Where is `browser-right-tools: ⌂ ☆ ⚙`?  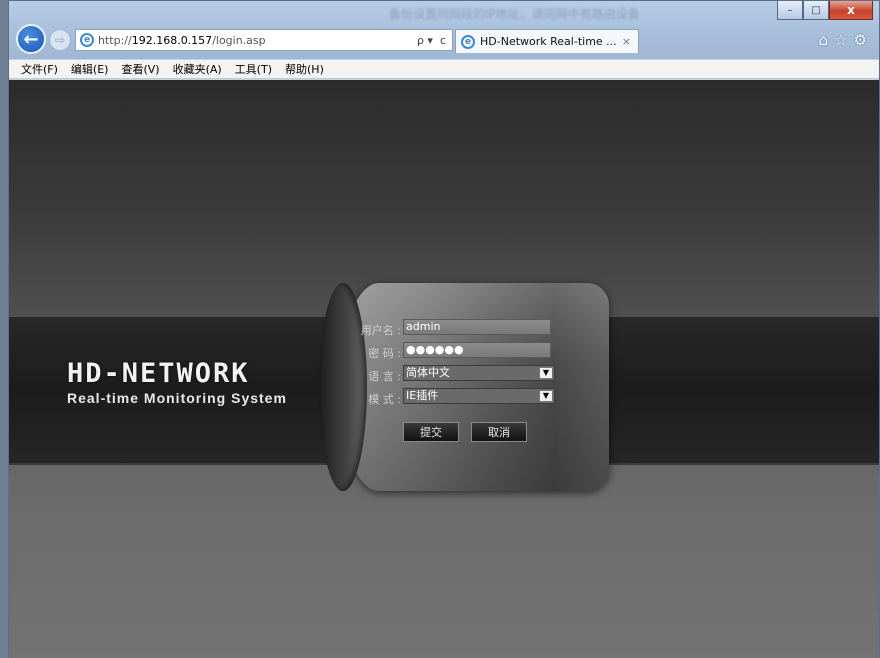
browser-right-tools: ⌂ ☆ ⚙ is located at coordinates (843, 40).